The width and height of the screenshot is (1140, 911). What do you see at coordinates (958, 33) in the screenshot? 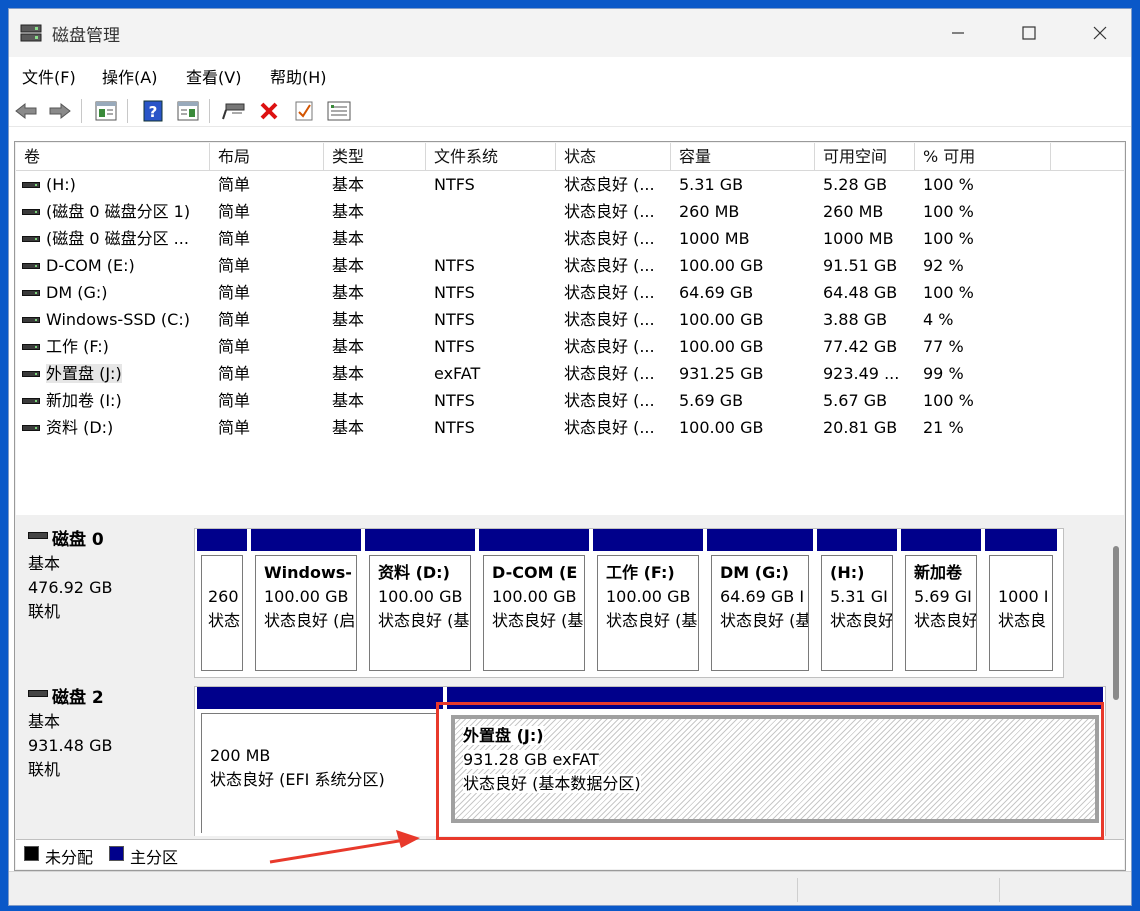
I see `minimize-button` at bounding box center [958, 33].